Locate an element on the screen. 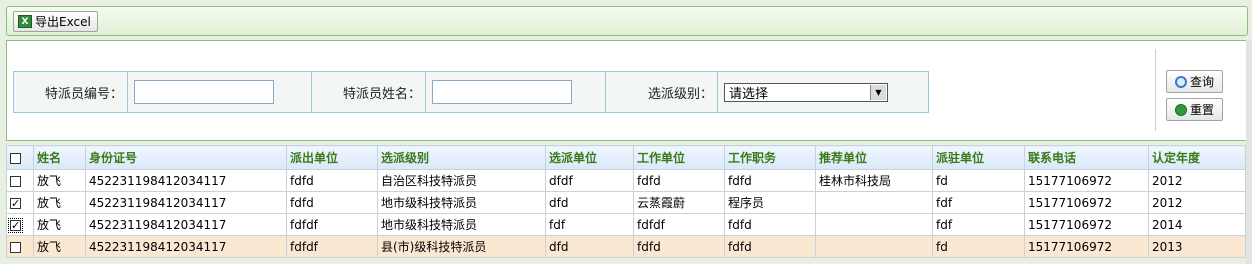  id-label: 特派员编号： is located at coordinates (71, 92).